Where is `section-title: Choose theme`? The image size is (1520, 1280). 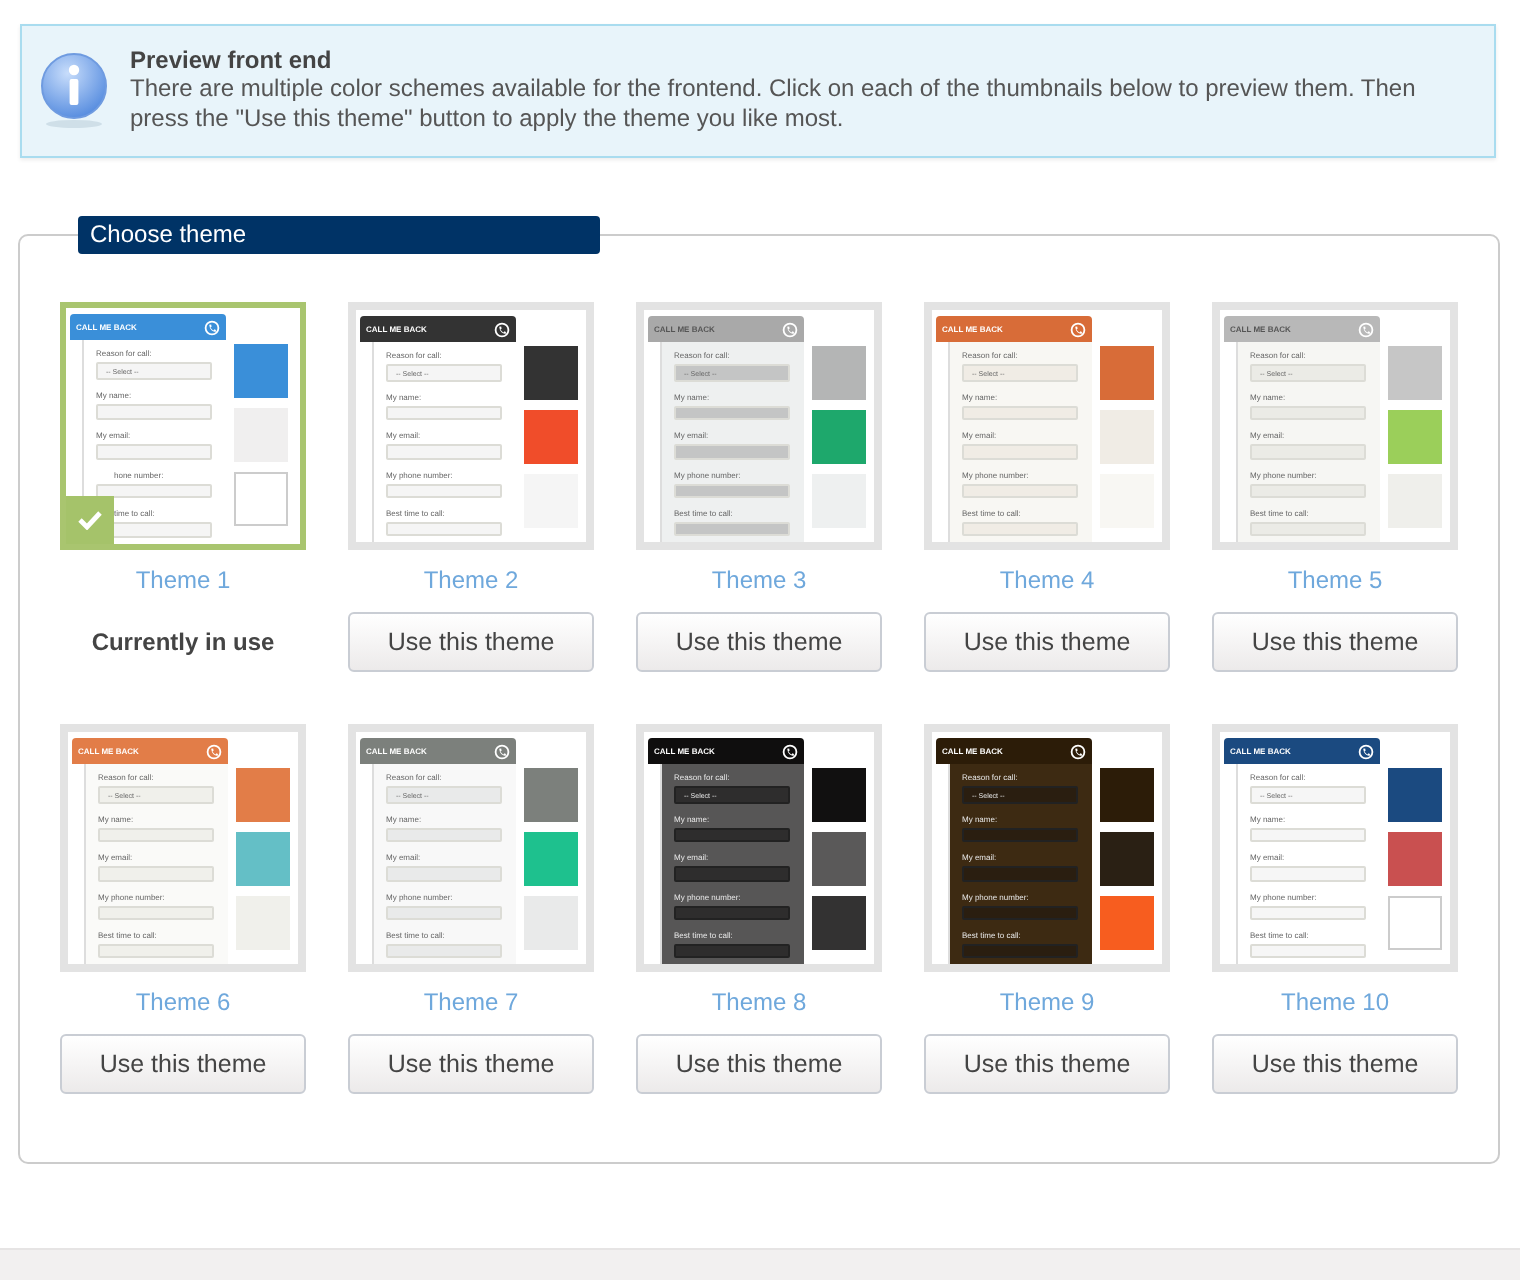
section-title: Choose theme is located at coordinates (339, 235).